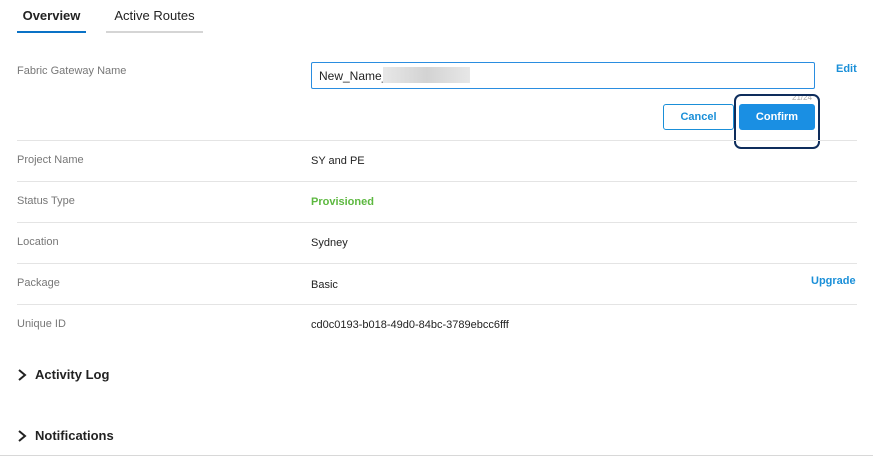 The image size is (873, 460). What do you see at coordinates (154, 16) in the screenshot?
I see `tab-active-routes: Active Routes` at bounding box center [154, 16].